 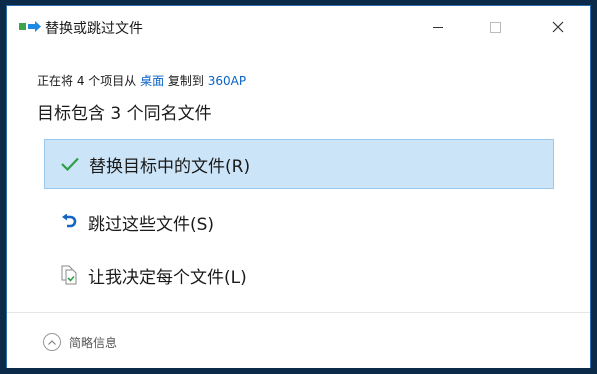 I want to click on decide-each-file-option: 让我决定每个文件(L), so click(x=299, y=275).